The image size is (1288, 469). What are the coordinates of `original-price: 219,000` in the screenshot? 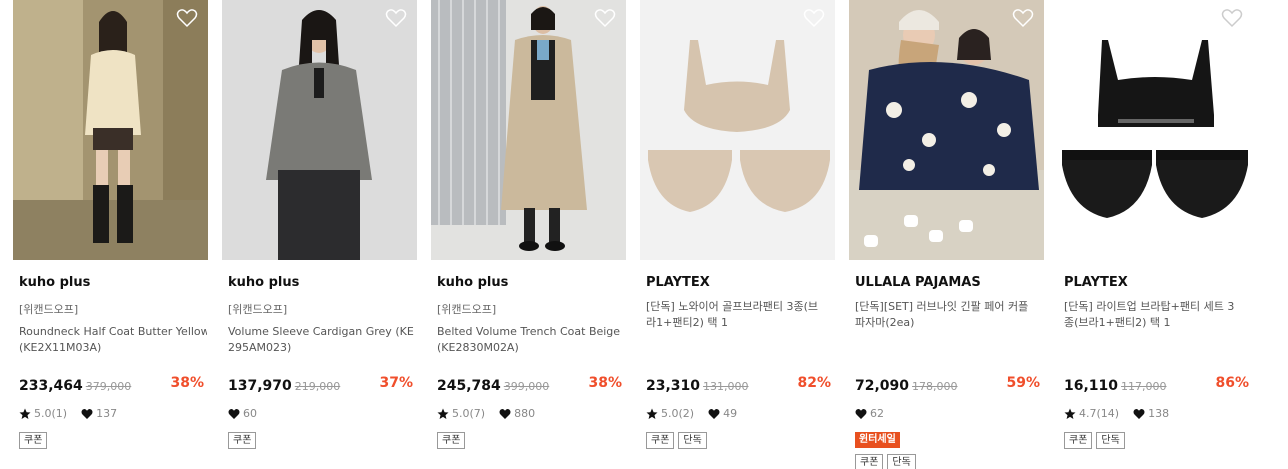 It's located at (317, 386).